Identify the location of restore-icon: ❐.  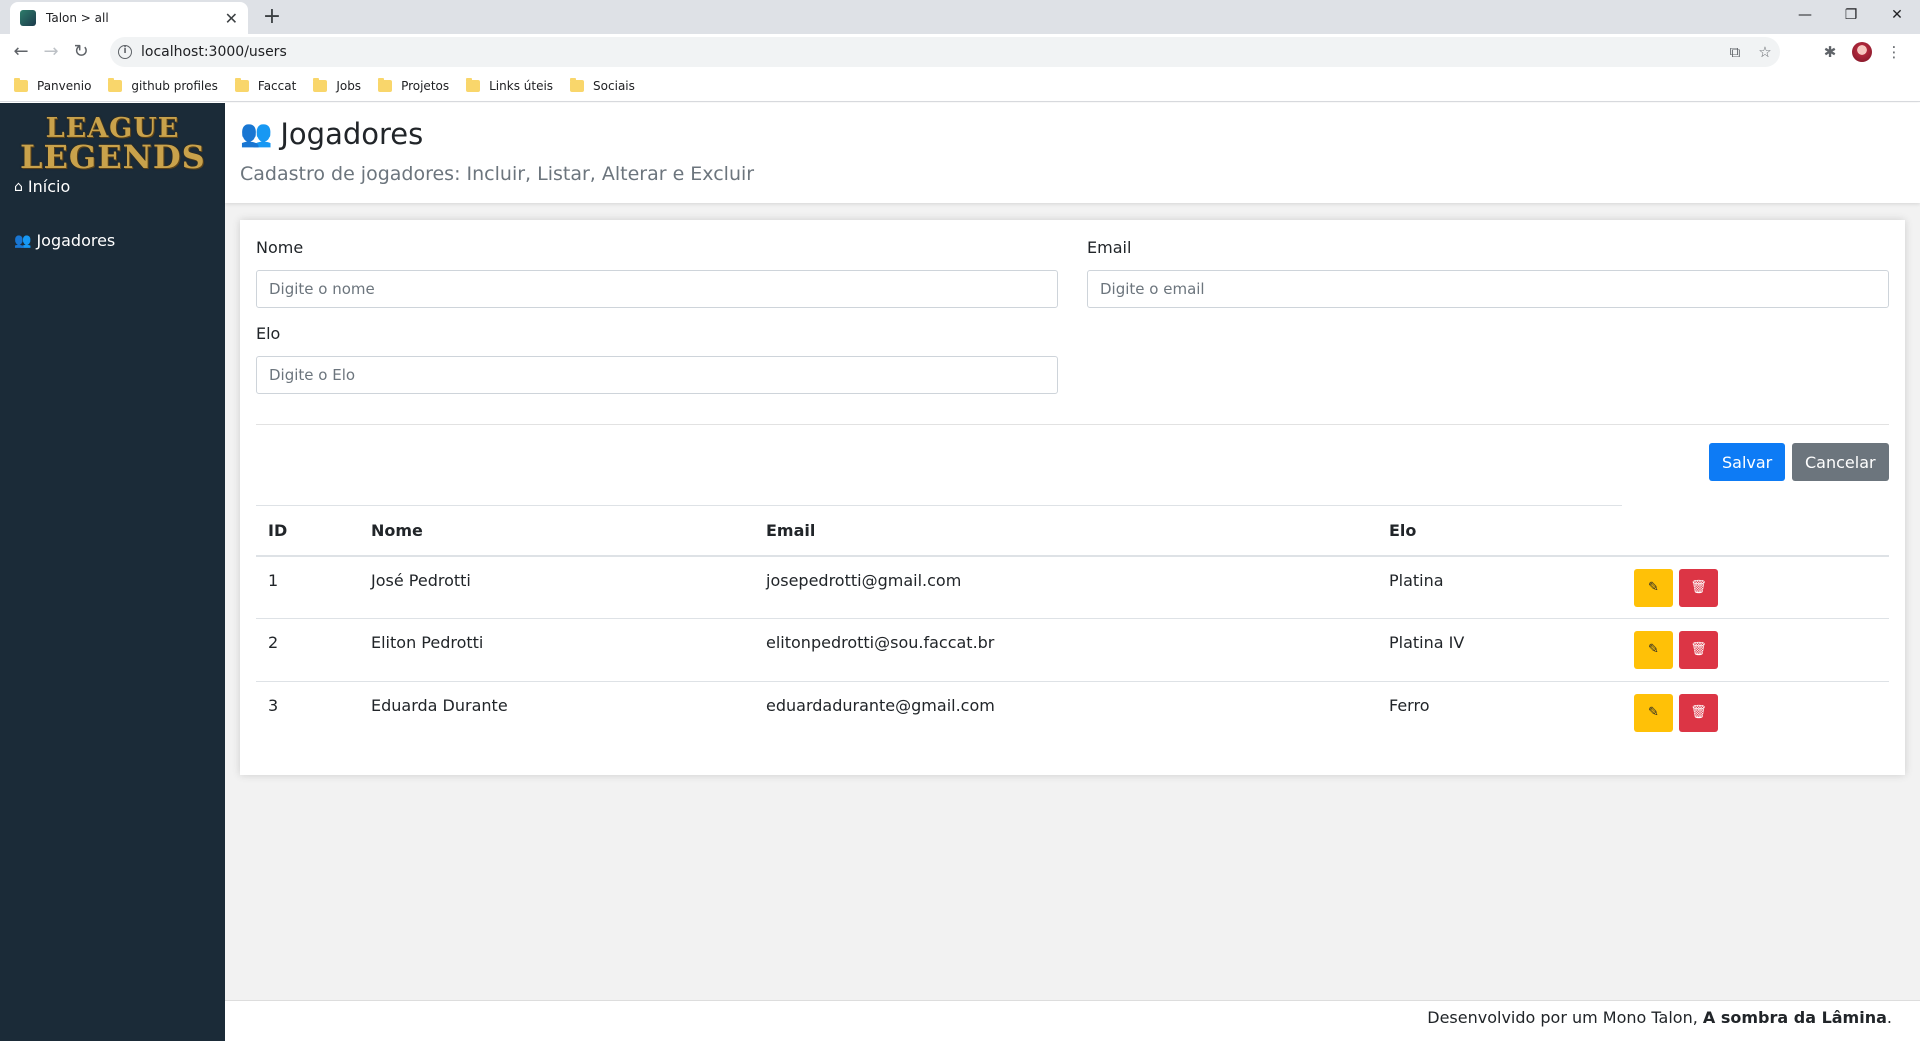
(1851, 15).